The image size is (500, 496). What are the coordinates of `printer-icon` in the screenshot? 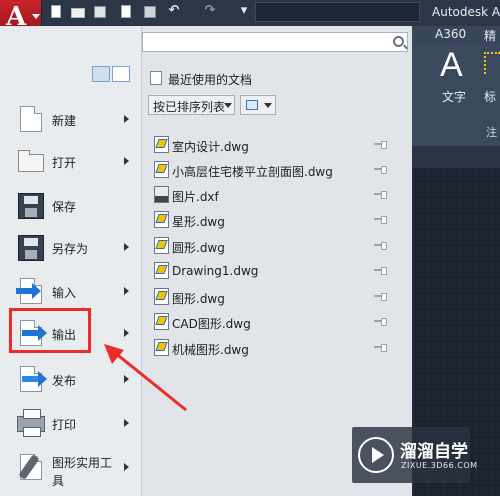 It's located at (30, 423).